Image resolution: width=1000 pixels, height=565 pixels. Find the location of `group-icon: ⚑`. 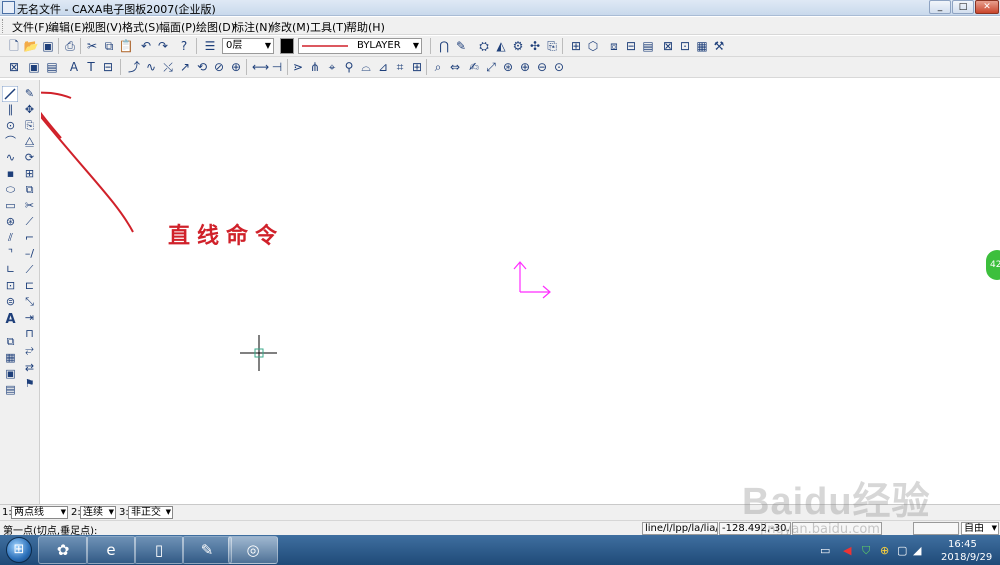

group-icon: ⚑ is located at coordinates (29, 383).